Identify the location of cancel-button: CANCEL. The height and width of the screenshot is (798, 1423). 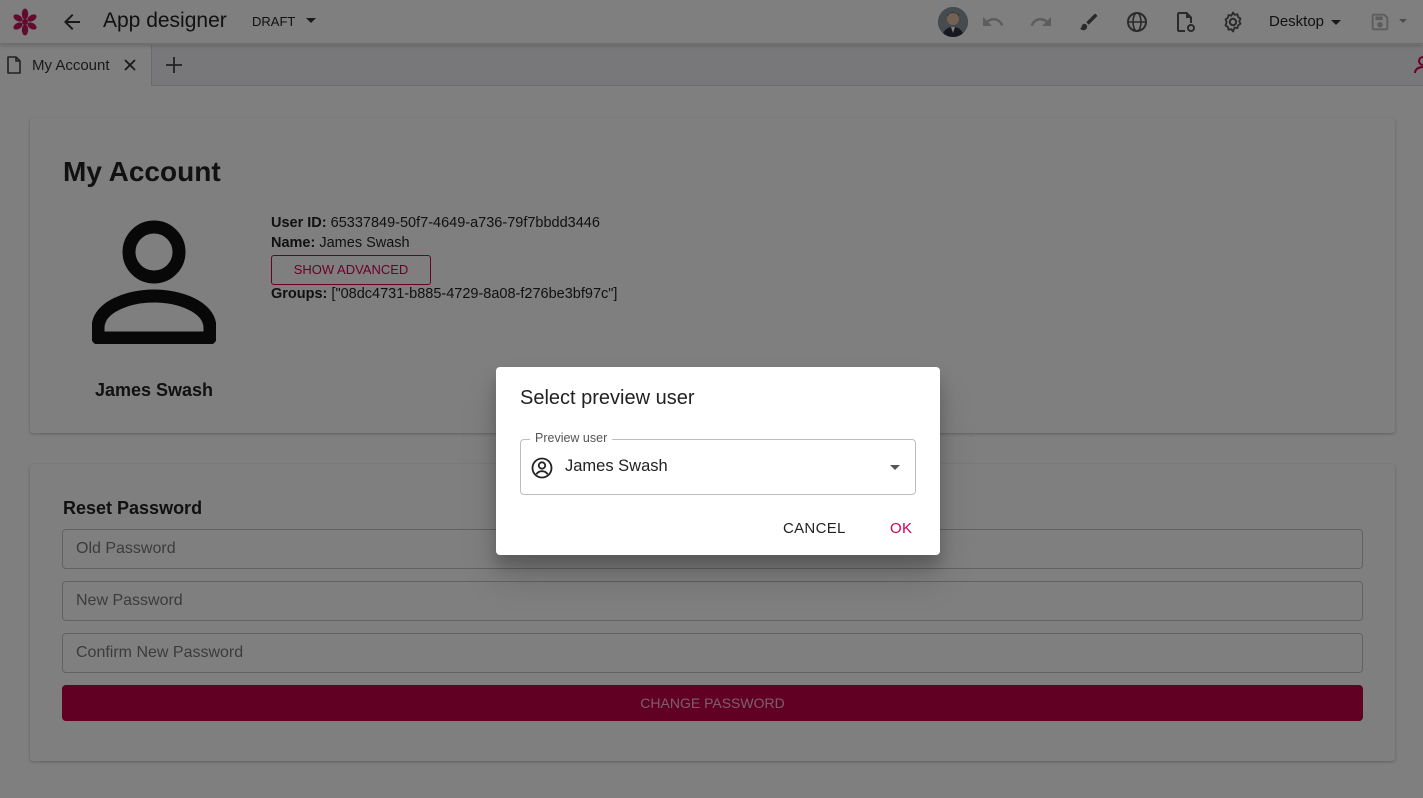
(814, 528).